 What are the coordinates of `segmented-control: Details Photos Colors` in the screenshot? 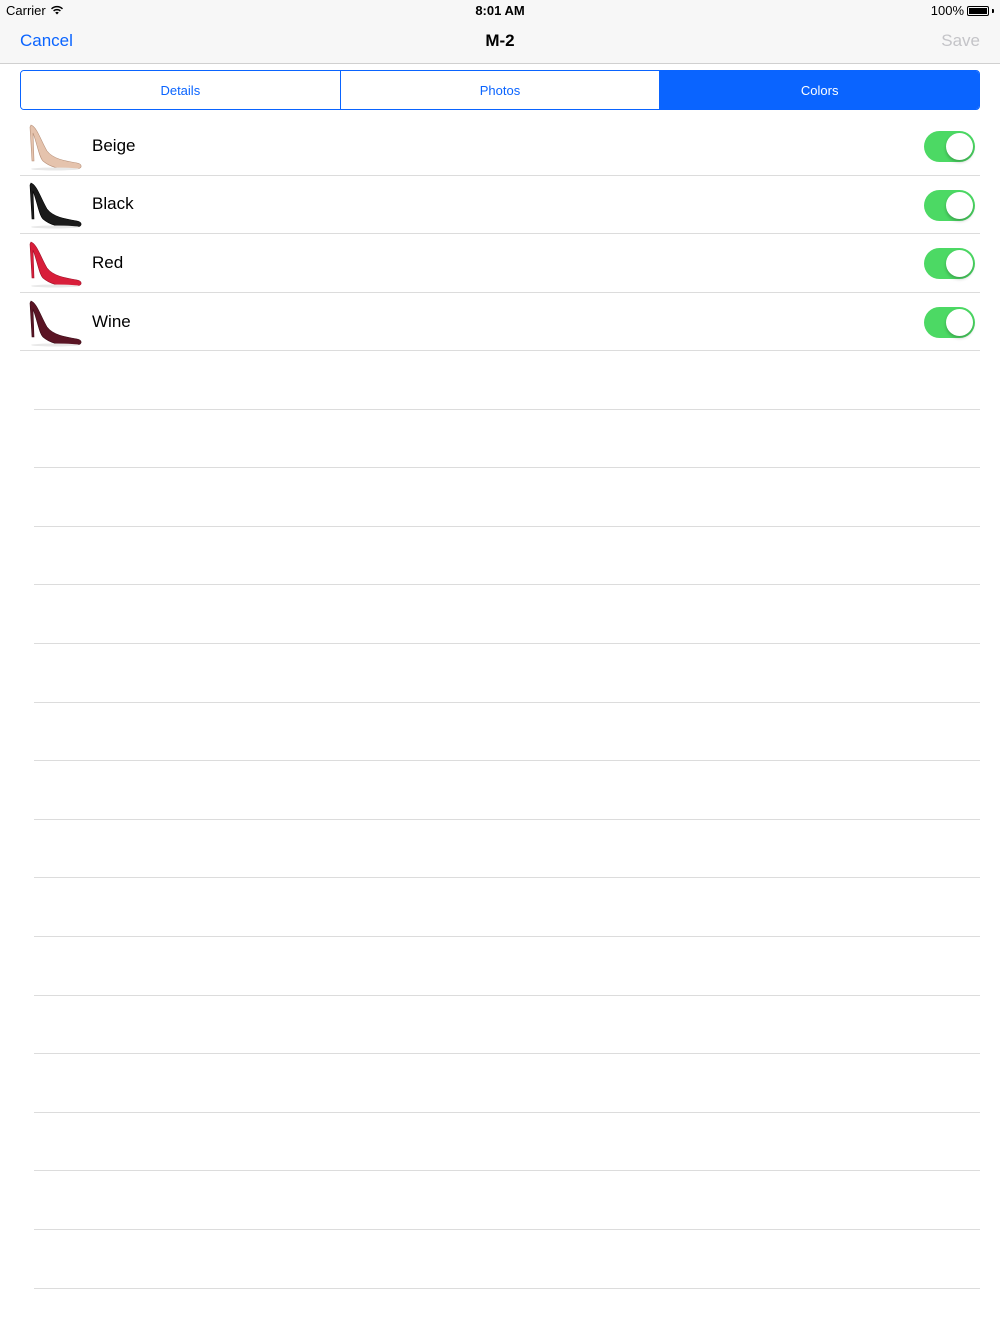 It's located at (500, 90).